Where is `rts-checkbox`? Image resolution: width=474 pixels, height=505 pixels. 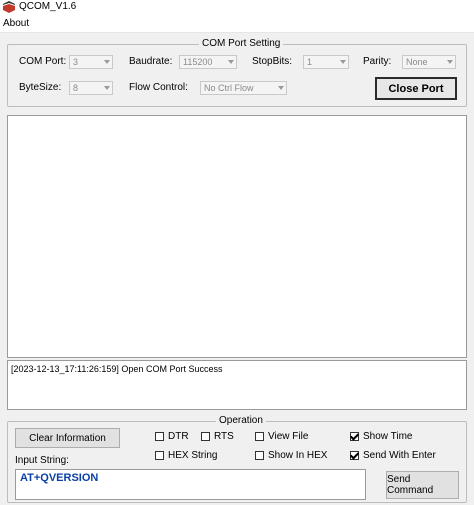 rts-checkbox is located at coordinates (205, 436).